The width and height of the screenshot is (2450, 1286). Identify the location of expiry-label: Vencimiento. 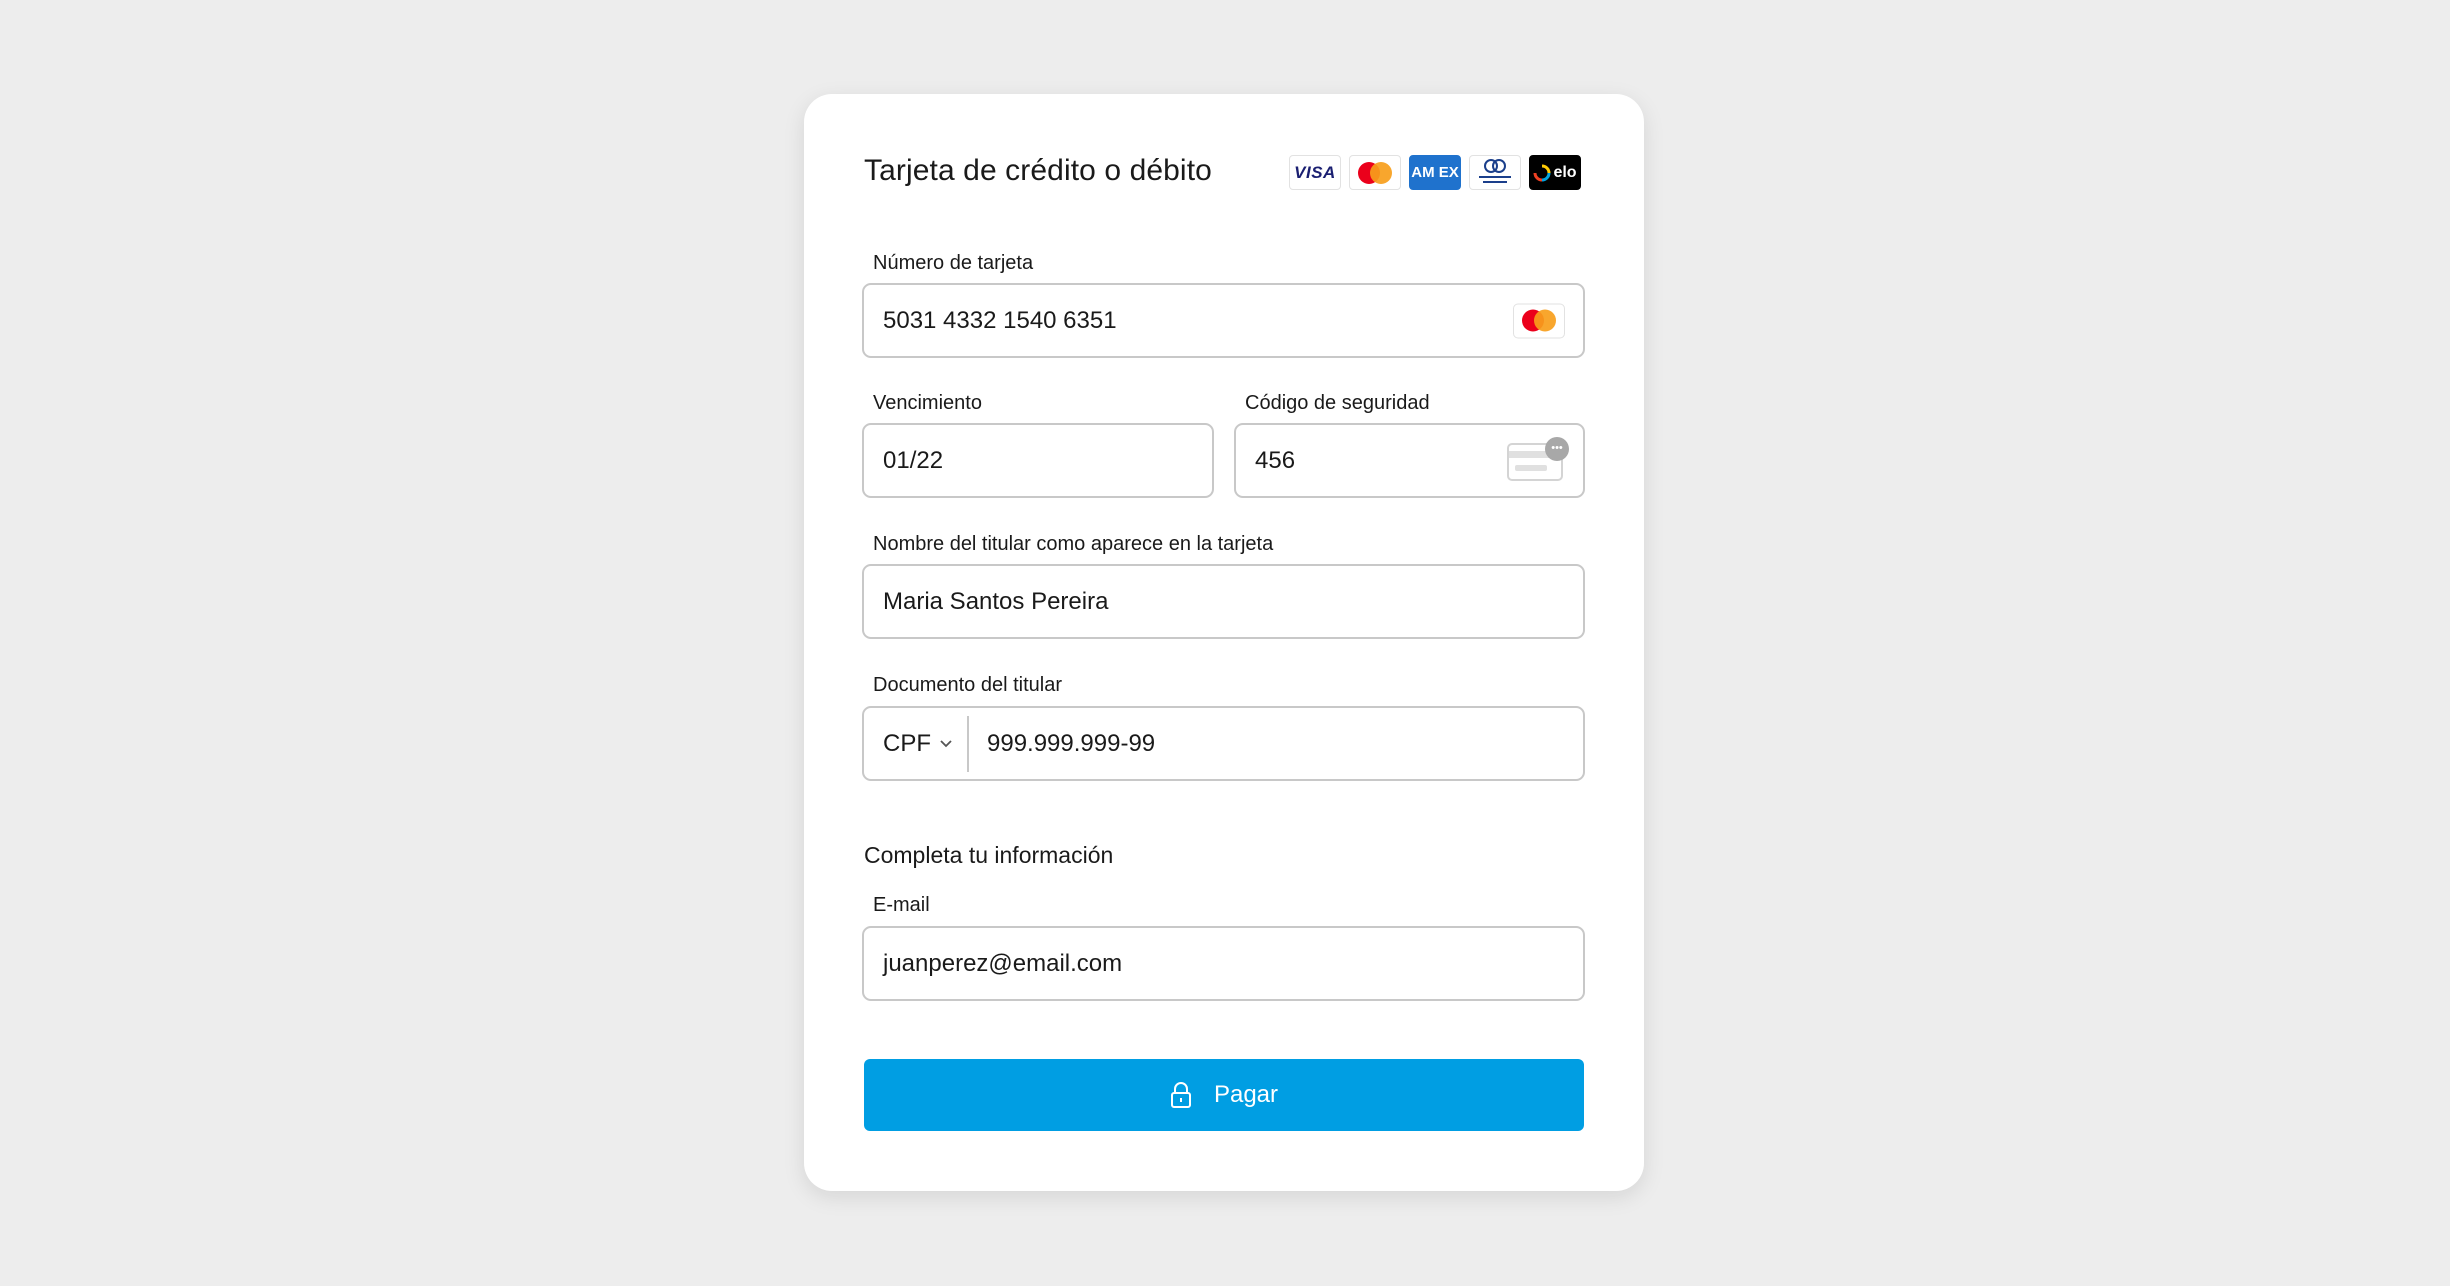
(927, 403).